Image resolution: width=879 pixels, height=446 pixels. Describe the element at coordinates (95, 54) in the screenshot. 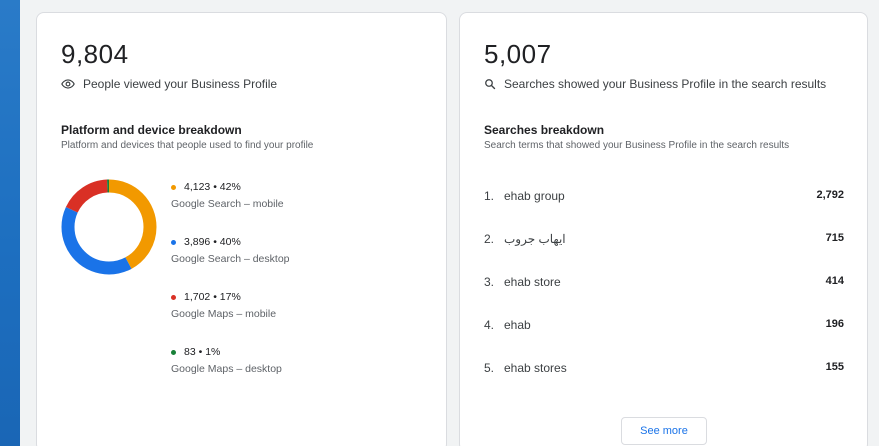

I see `views-count: 9,804` at that location.